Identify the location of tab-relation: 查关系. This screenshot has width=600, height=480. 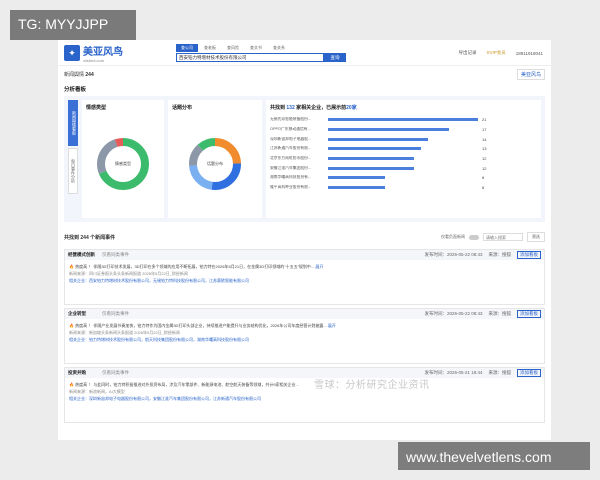
(279, 48).